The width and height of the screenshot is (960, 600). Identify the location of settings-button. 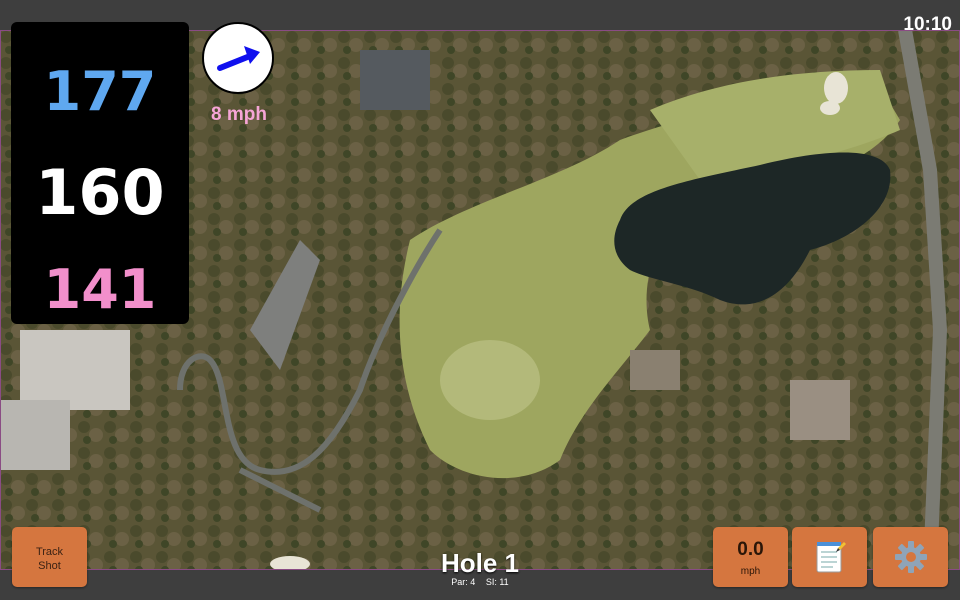
(910, 557).